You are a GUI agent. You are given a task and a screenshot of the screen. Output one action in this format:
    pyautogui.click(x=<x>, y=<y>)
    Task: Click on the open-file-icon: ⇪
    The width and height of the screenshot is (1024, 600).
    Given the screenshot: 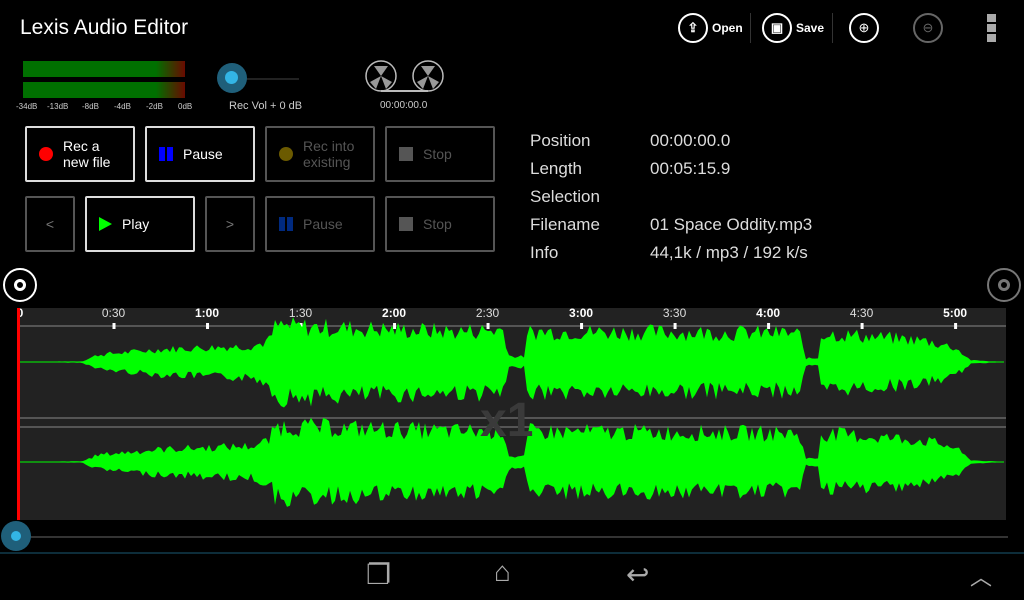 What is the action you would take?
    pyautogui.click(x=693, y=28)
    